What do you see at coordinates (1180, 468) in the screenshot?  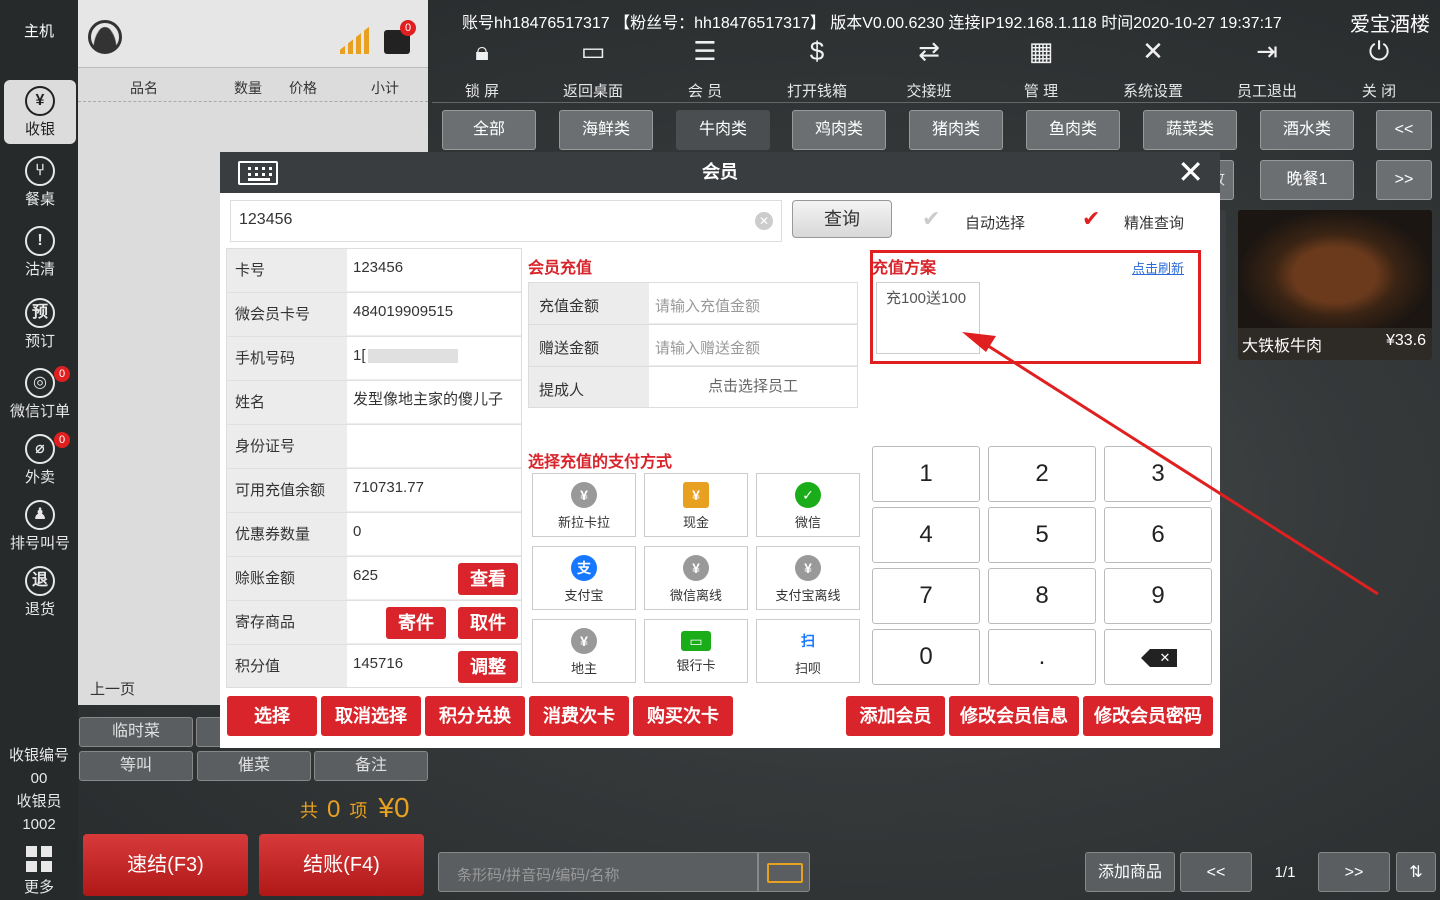 I see `arrow-line` at bounding box center [1180, 468].